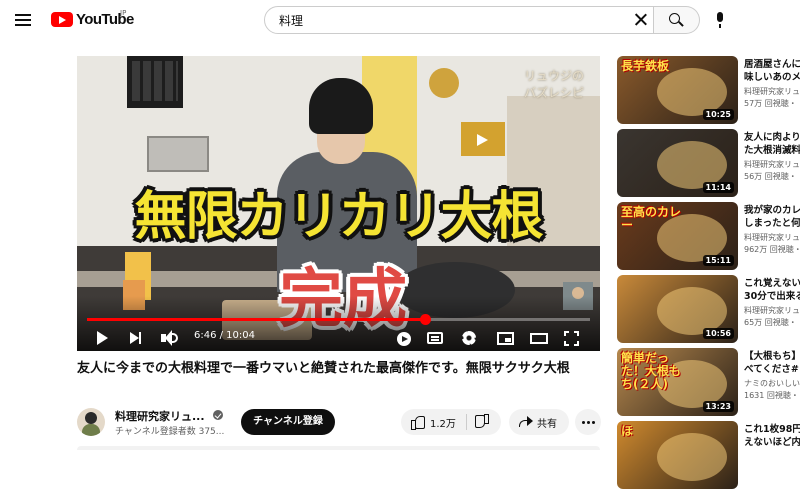  I want to click on share-button: 共有, so click(539, 422).